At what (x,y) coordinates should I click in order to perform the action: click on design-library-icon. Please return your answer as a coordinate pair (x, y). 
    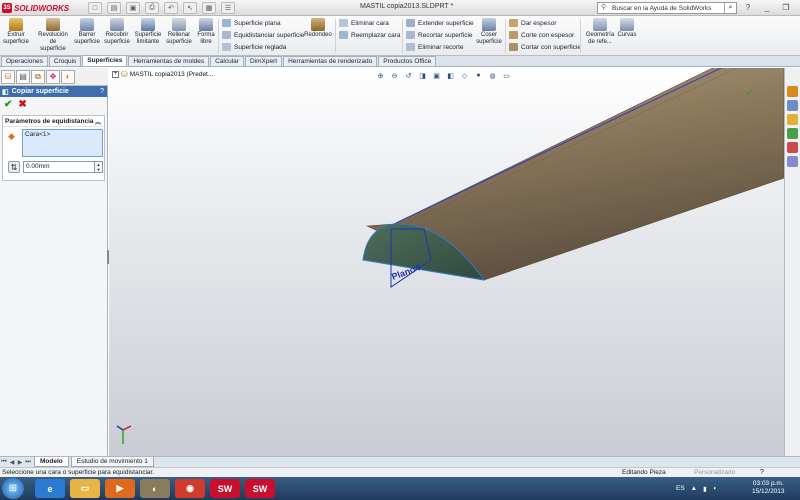
    Looking at the image, I should click on (792, 105).